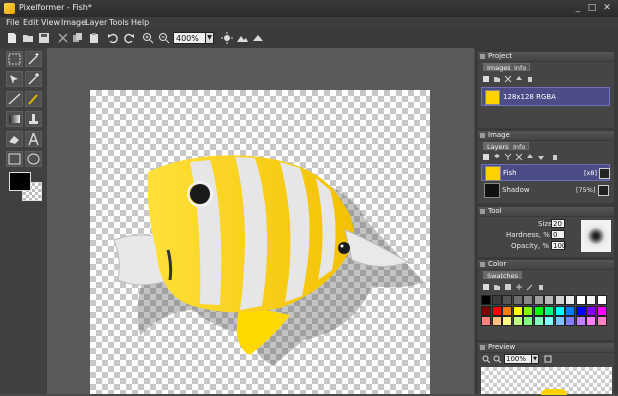  I want to click on rectangle-tool, so click(14, 159).